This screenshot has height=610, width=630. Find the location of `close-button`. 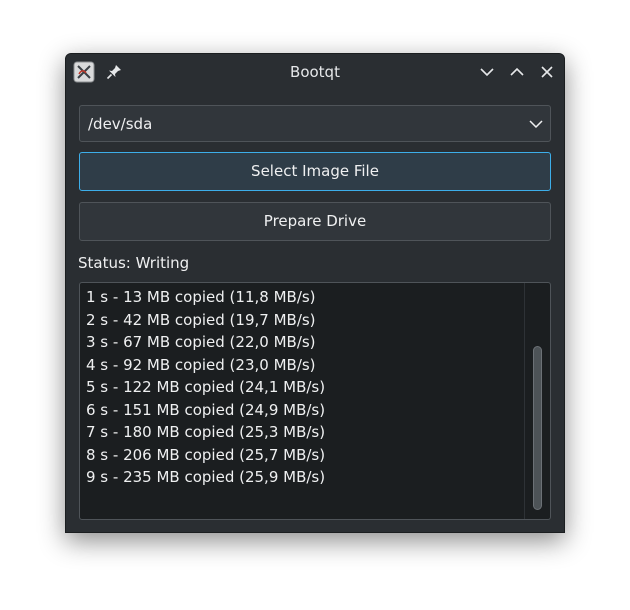

close-button is located at coordinates (547, 72).